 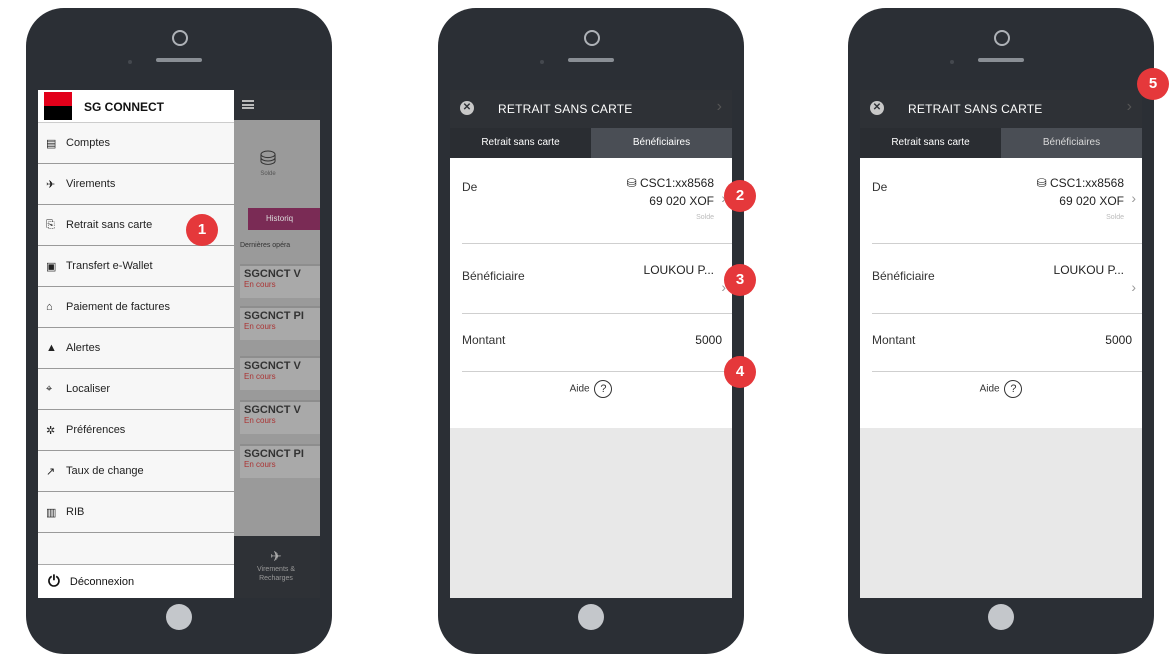 I want to click on menu-item-taux-de-change: ↗ Taux de change, so click(x=136, y=471).